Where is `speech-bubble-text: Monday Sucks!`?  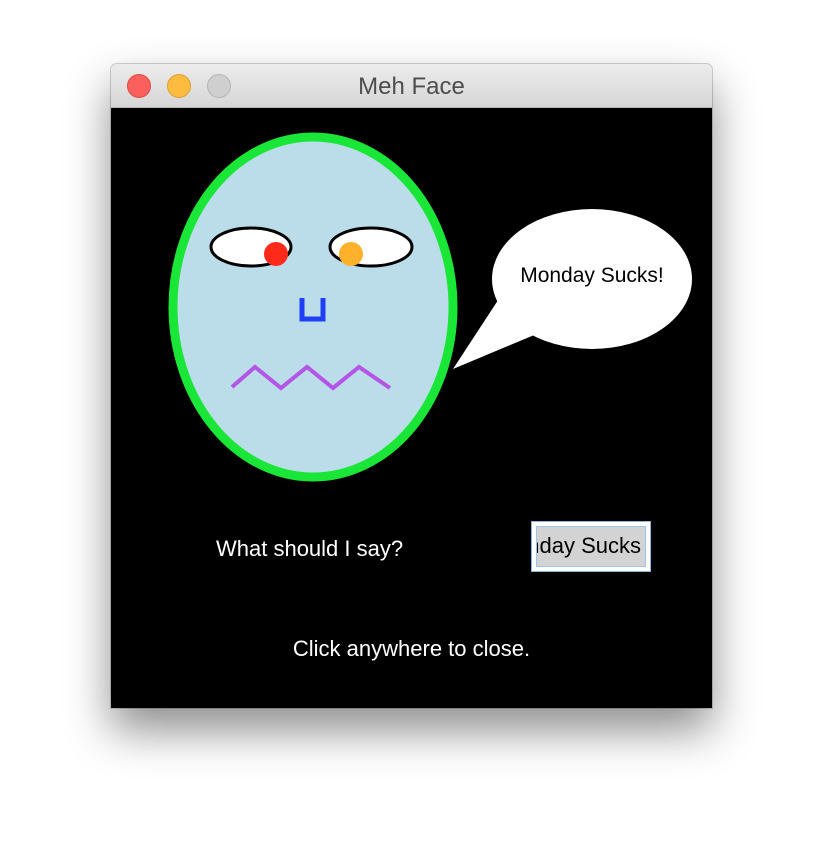
speech-bubble-text: Monday Sucks! is located at coordinates (592, 275).